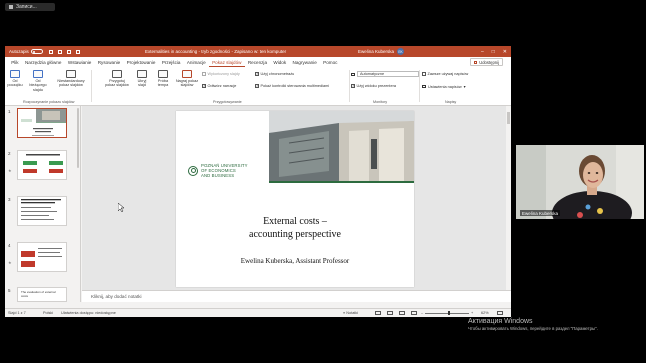 The width and height of the screenshot is (646, 363). Describe the element at coordinates (15, 83) in the screenshot. I see `from-beginning-label: Od początku` at that location.